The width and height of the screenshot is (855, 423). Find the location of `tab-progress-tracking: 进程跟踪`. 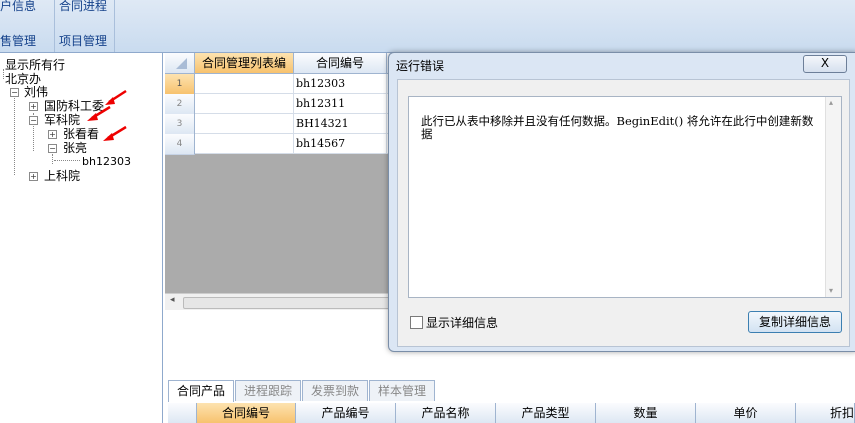

tab-progress-tracking: 进程跟踪 is located at coordinates (268, 390).